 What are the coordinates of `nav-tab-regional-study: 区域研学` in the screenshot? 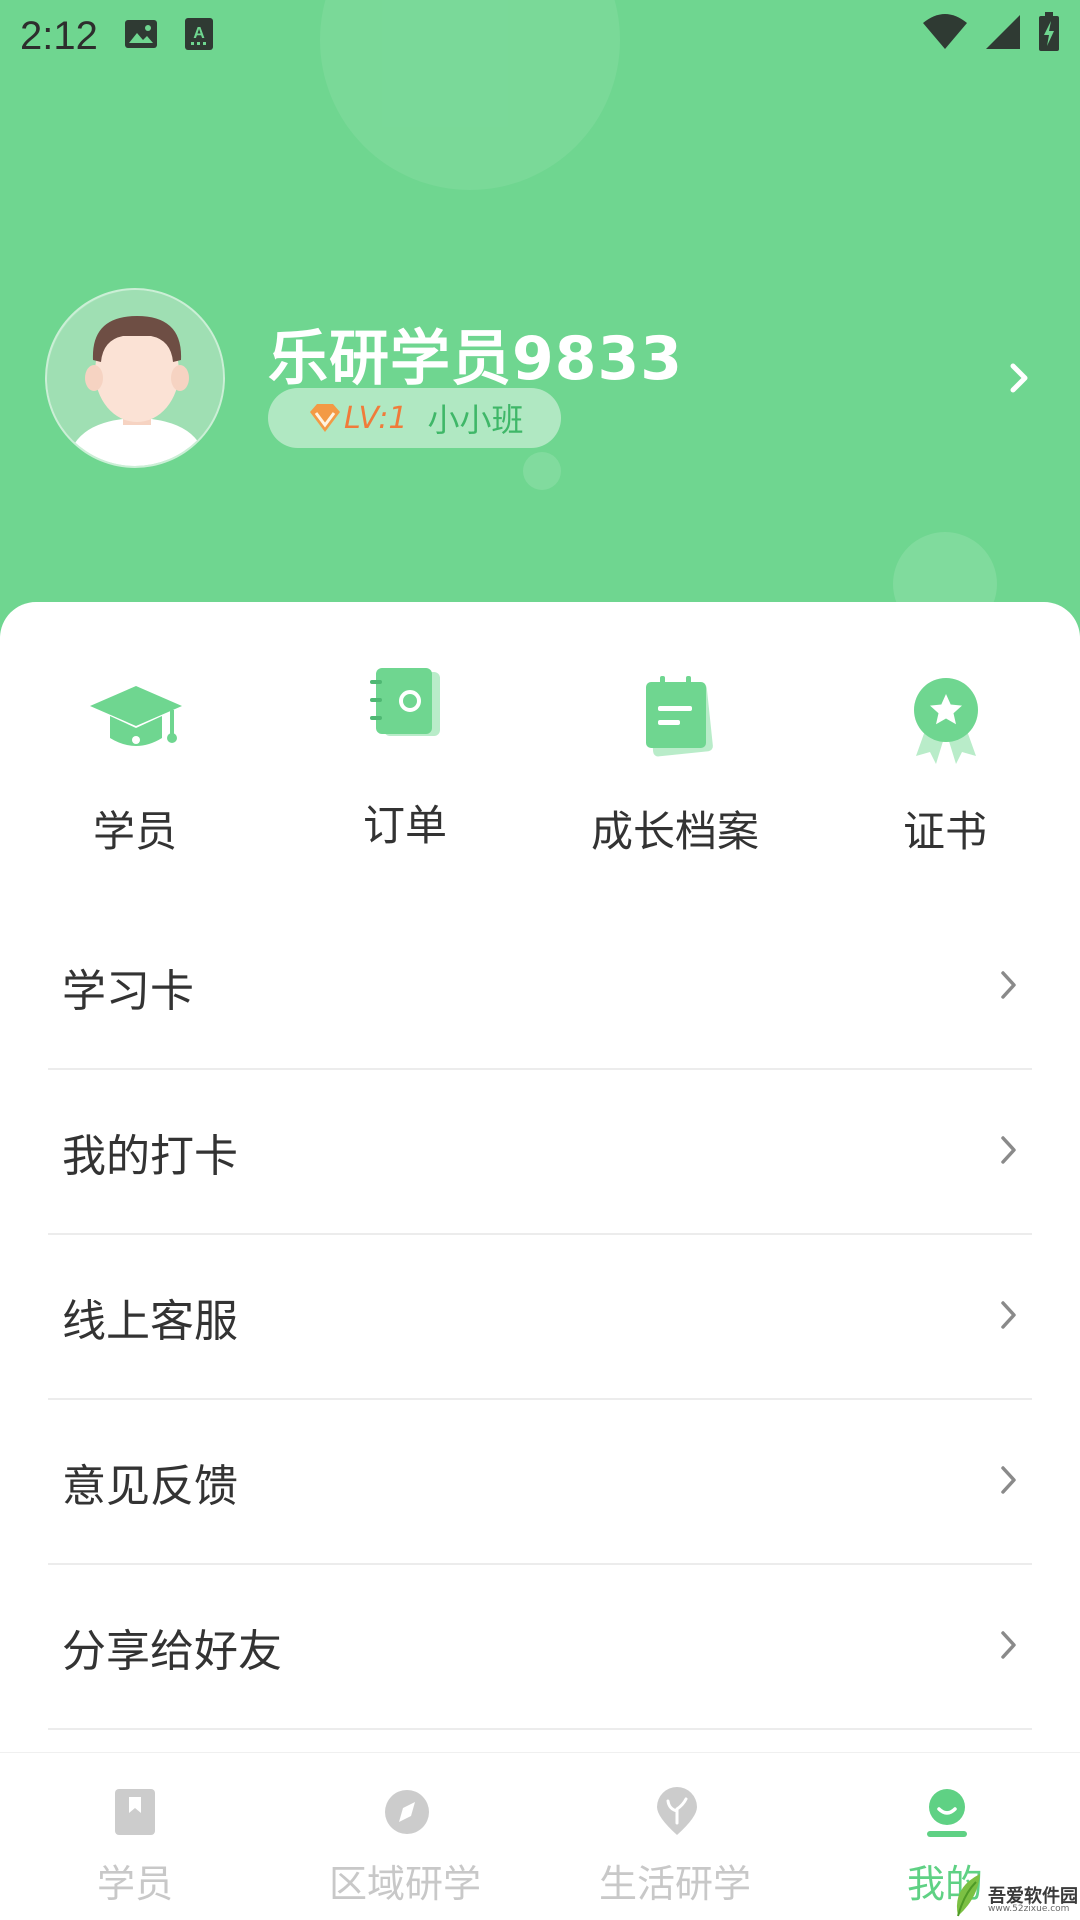 It's located at (405, 1836).